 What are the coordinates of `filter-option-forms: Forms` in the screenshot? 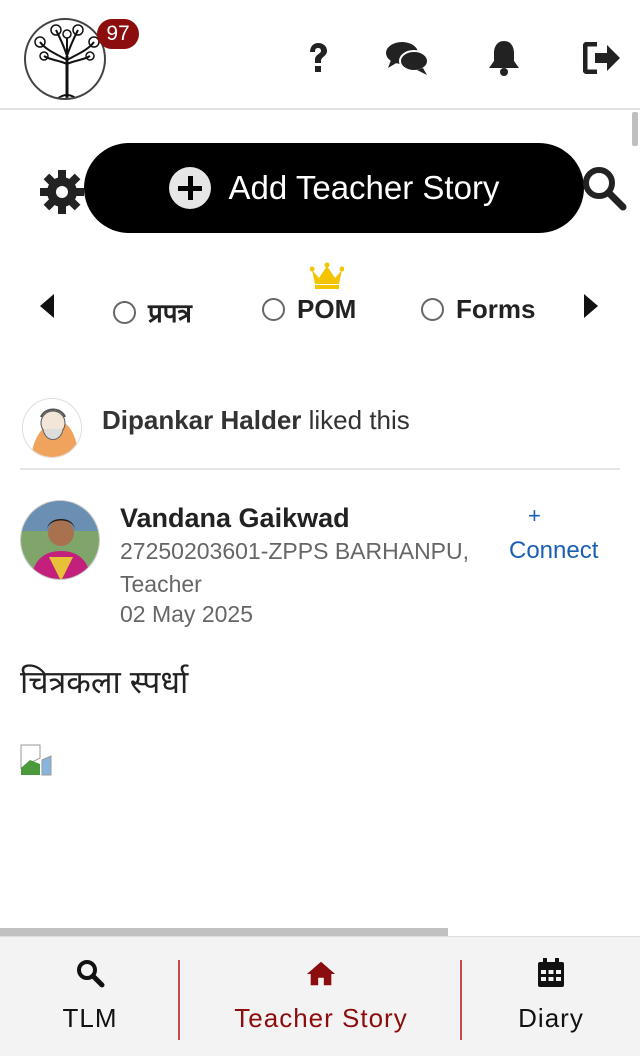 It's located at (478, 309).